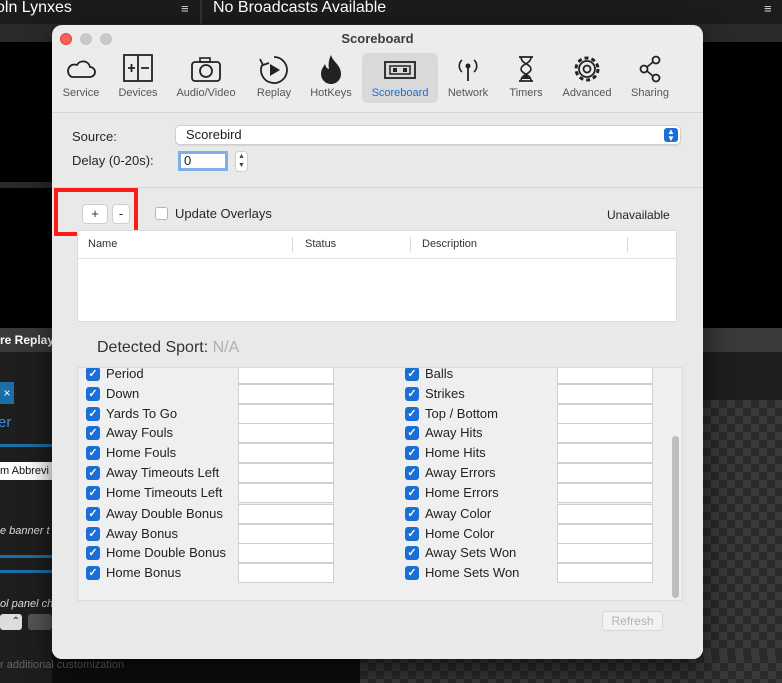  I want to click on tab-advanced: Advanced, so click(587, 78).